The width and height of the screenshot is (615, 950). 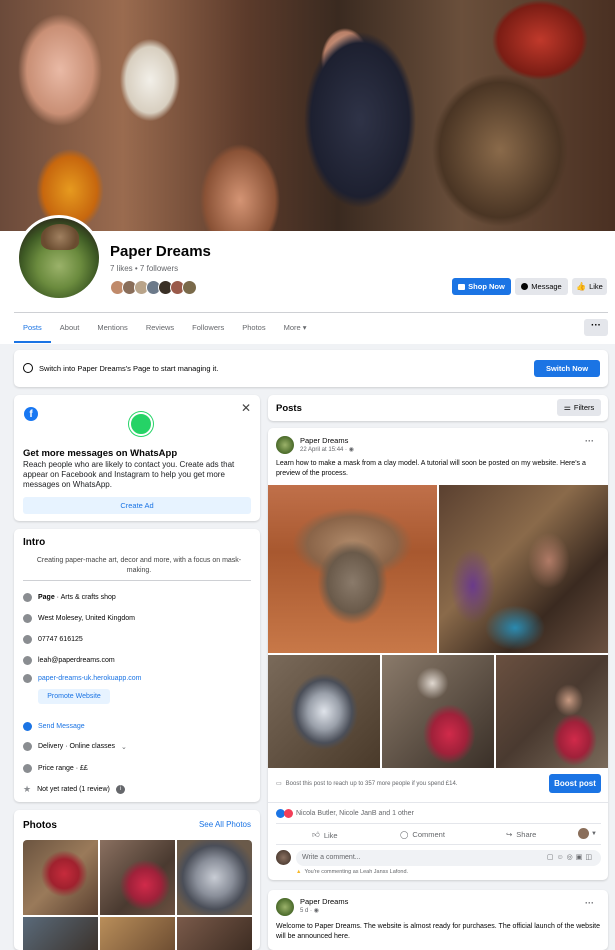 I want to click on post-timestamp: 5 d · ◉, so click(x=309, y=910).